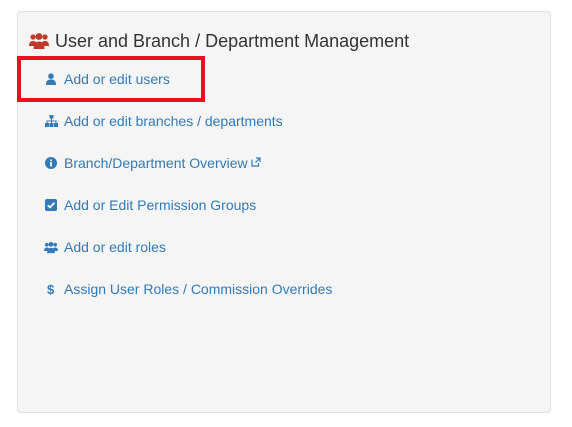 The width and height of the screenshot is (572, 427). I want to click on user-icon, so click(51, 79).